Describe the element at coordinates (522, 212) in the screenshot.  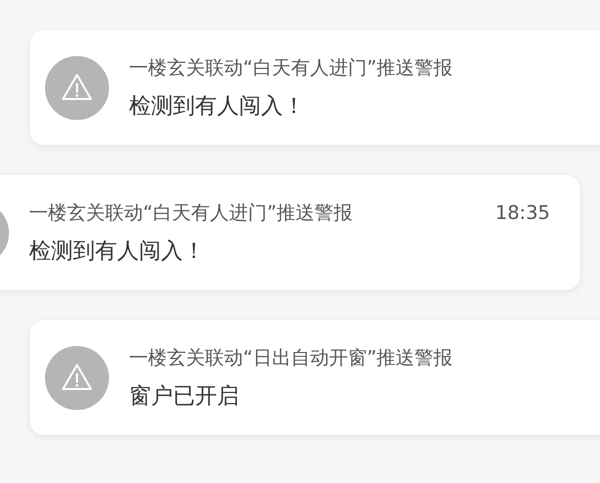
I see `notification-time: 18:35` at that location.